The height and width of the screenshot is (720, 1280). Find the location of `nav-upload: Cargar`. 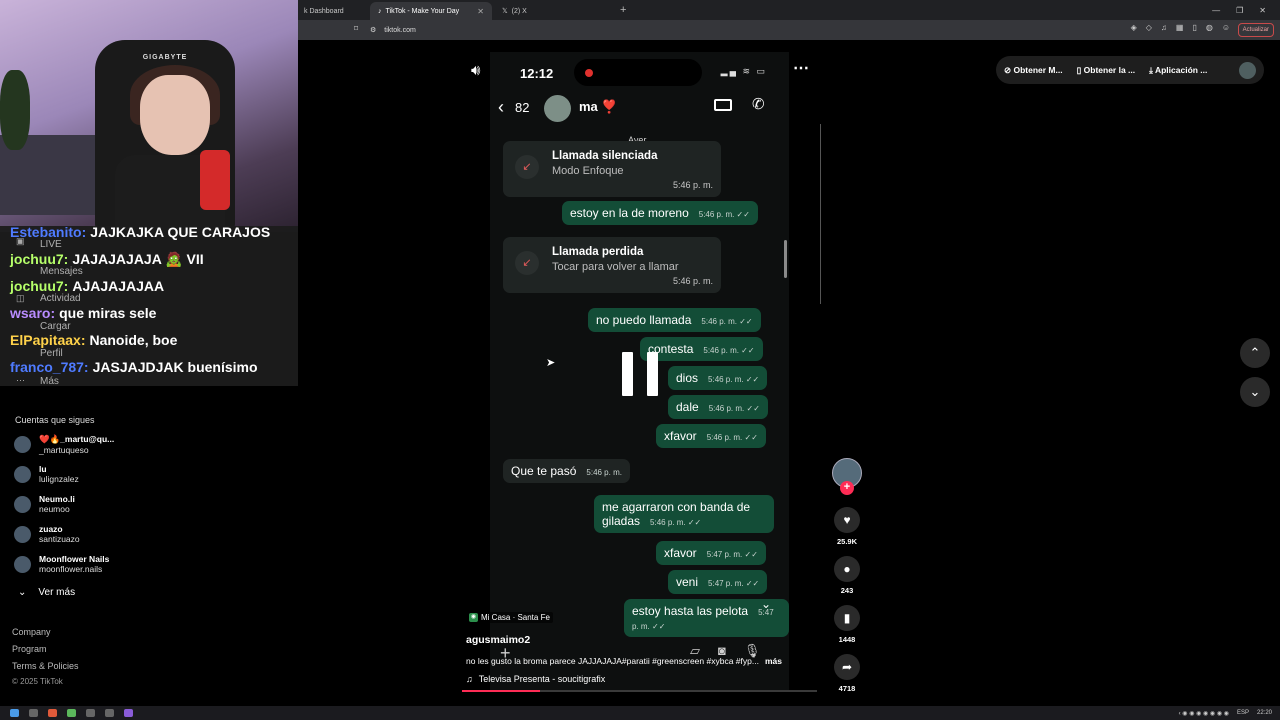

nav-upload: Cargar is located at coordinates (55, 326).